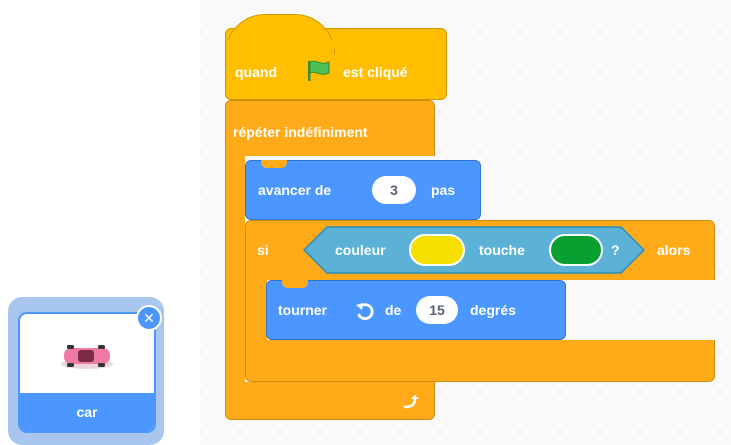 This screenshot has width=731, height=445. I want to click on if-prefix: si, so click(263, 250).